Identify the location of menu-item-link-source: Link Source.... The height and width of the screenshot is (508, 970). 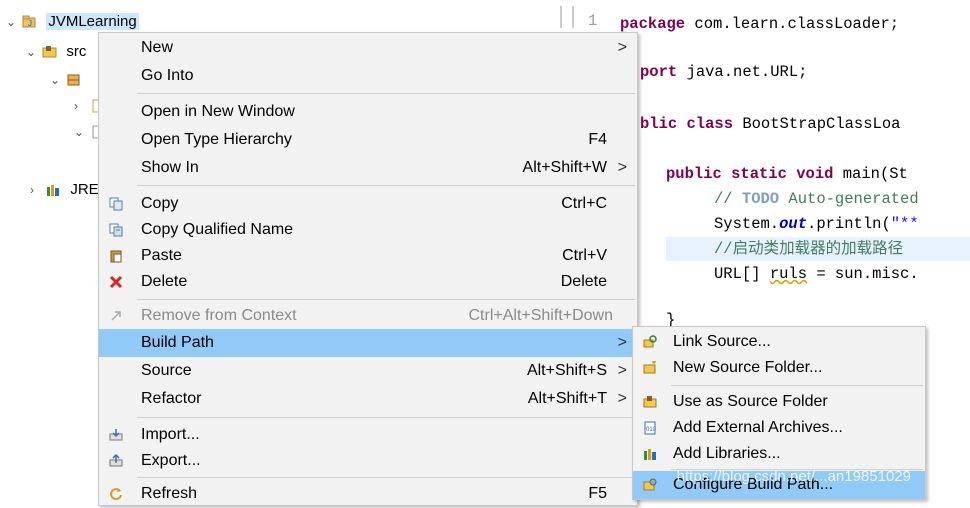
(779, 342).